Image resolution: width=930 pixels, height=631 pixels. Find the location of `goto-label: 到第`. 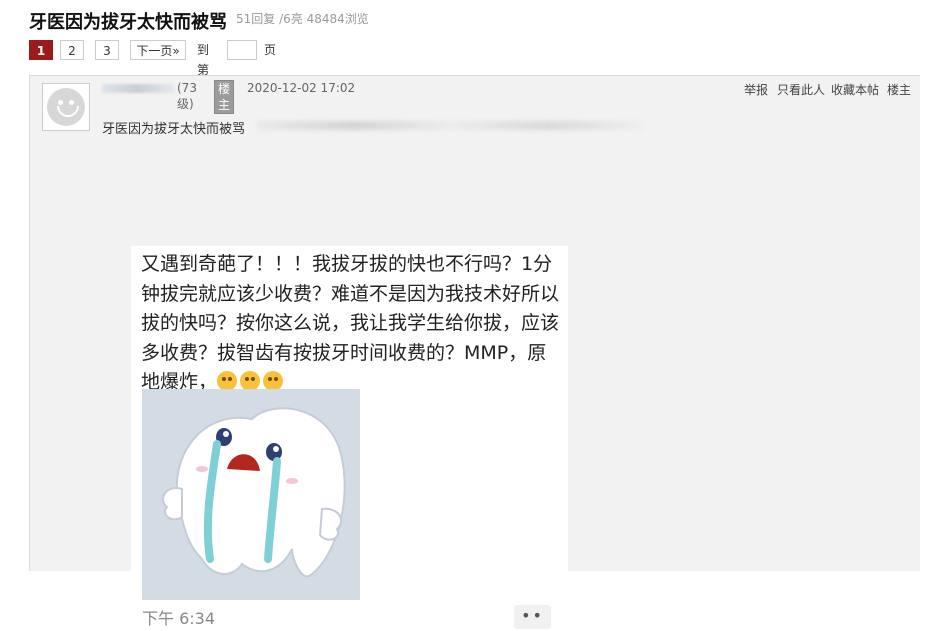

goto-label: 到第 is located at coordinates (203, 60).